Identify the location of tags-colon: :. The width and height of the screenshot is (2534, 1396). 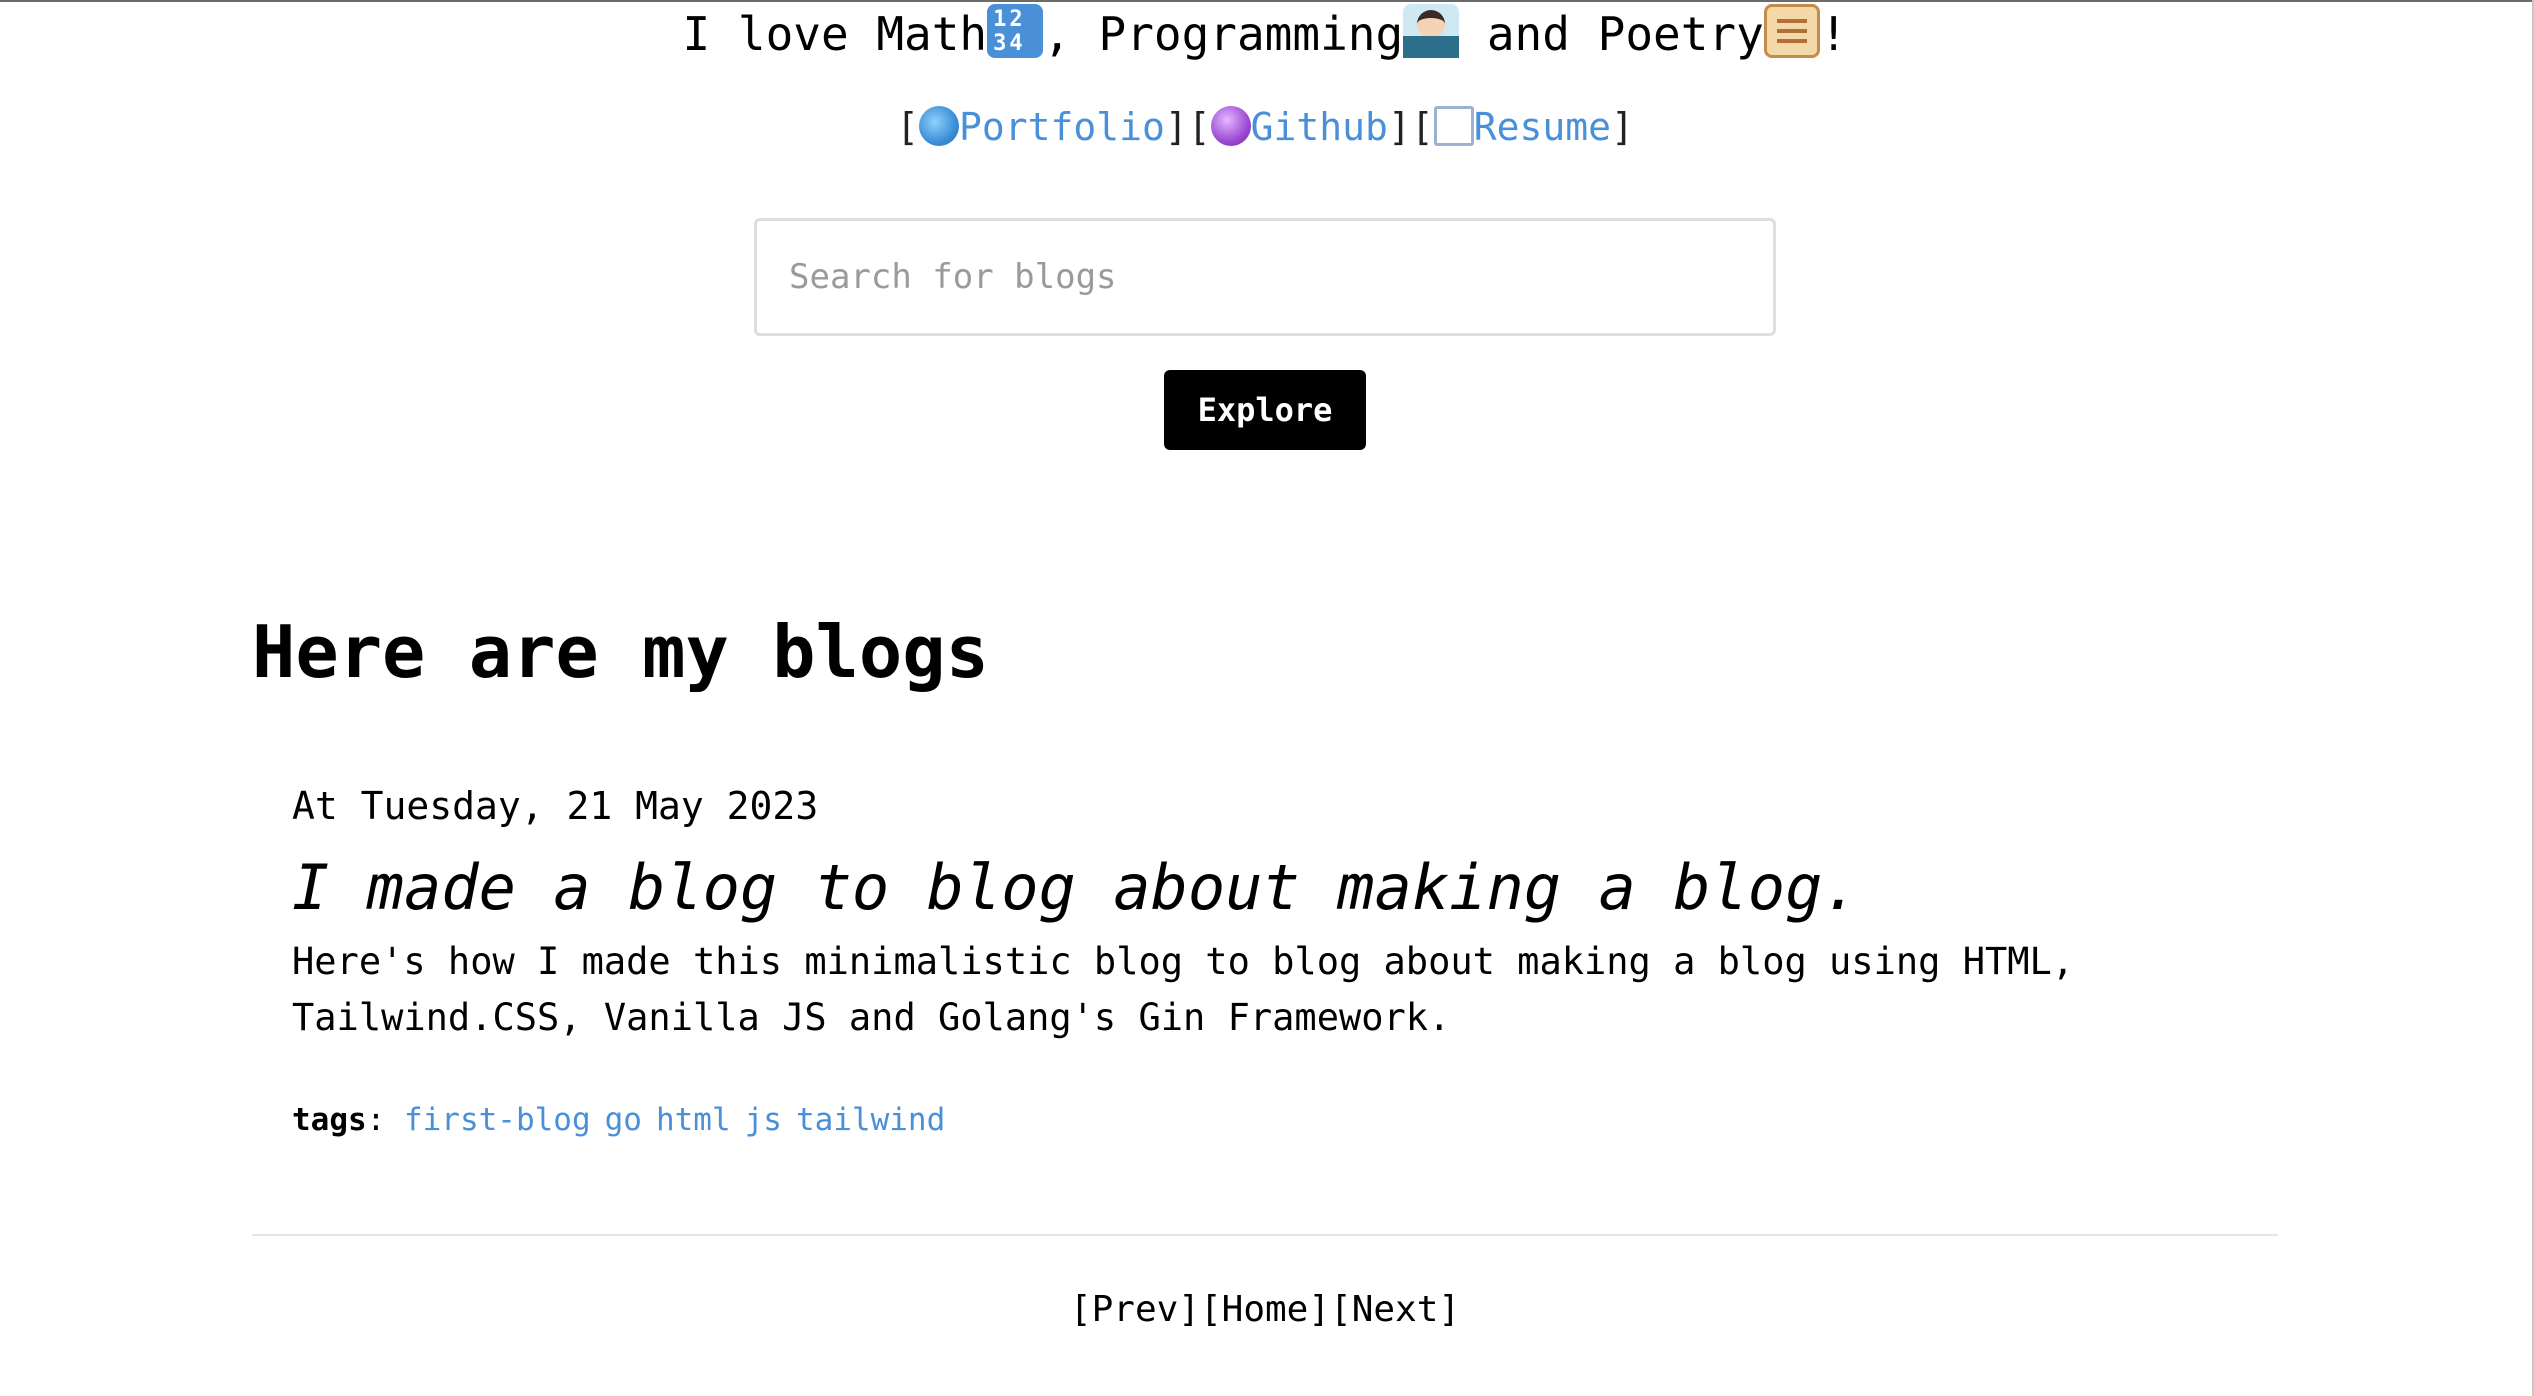
(385, 1120).